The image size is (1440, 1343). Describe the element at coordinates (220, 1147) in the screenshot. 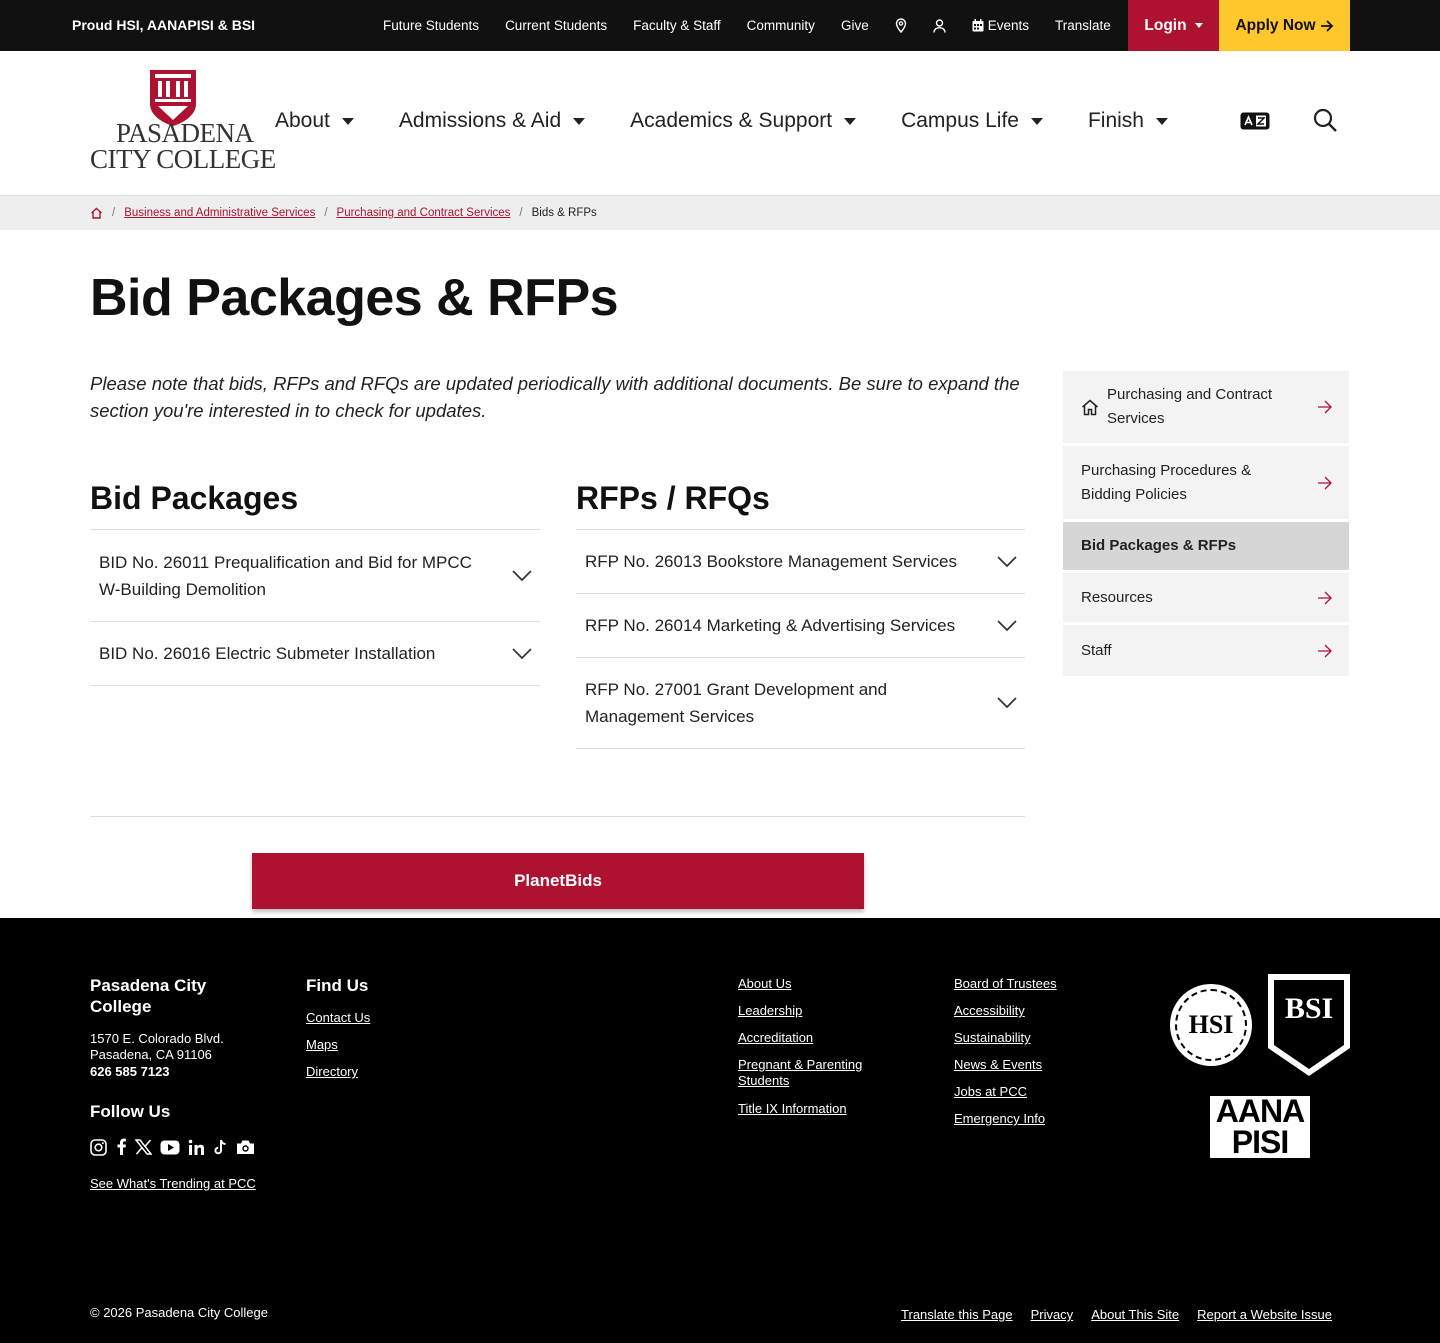

I see `tiktok-icon` at that location.